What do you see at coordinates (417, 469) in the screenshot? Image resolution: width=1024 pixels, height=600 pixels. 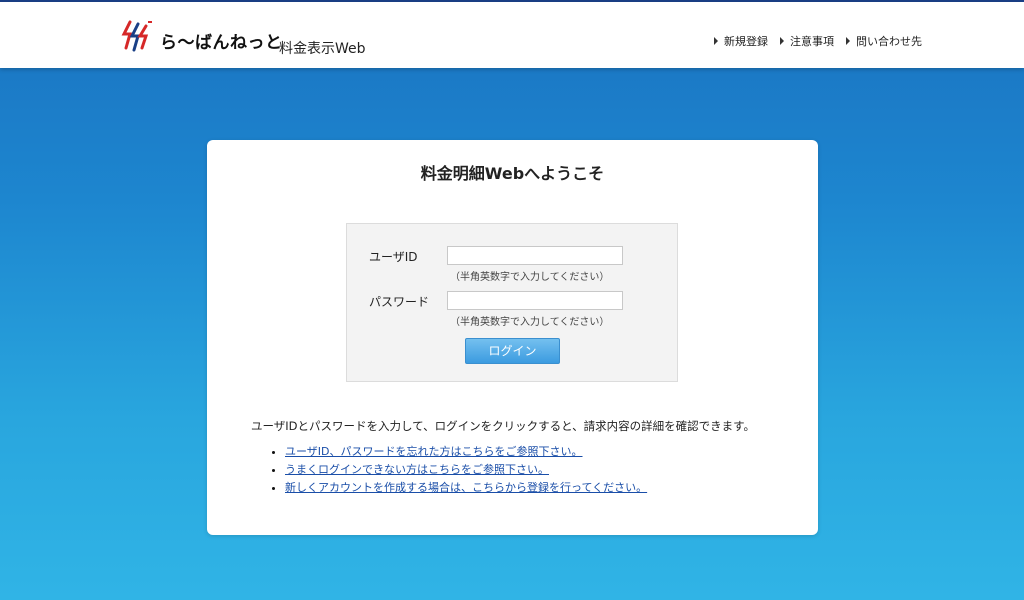 I see `login-trouble-link: うまくログインできない方はこちらをご参照下さい。` at bounding box center [417, 469].